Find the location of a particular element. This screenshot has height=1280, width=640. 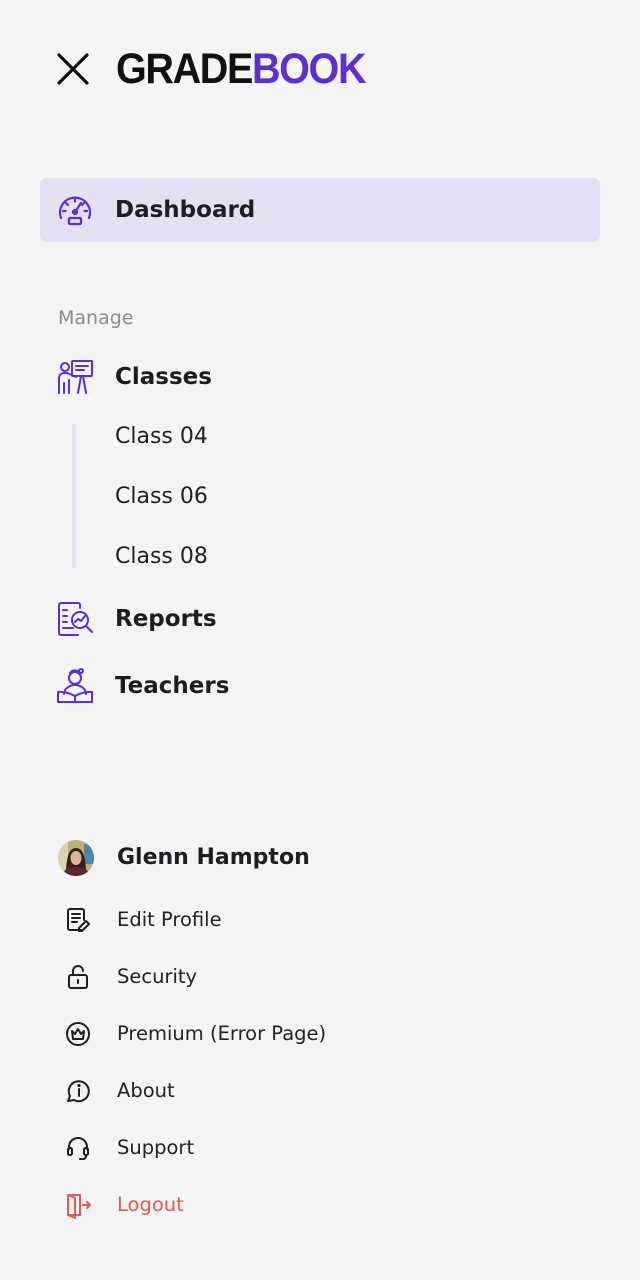

menu-item-edit-profile-icon-wrap is located at coordinates (78, 922).